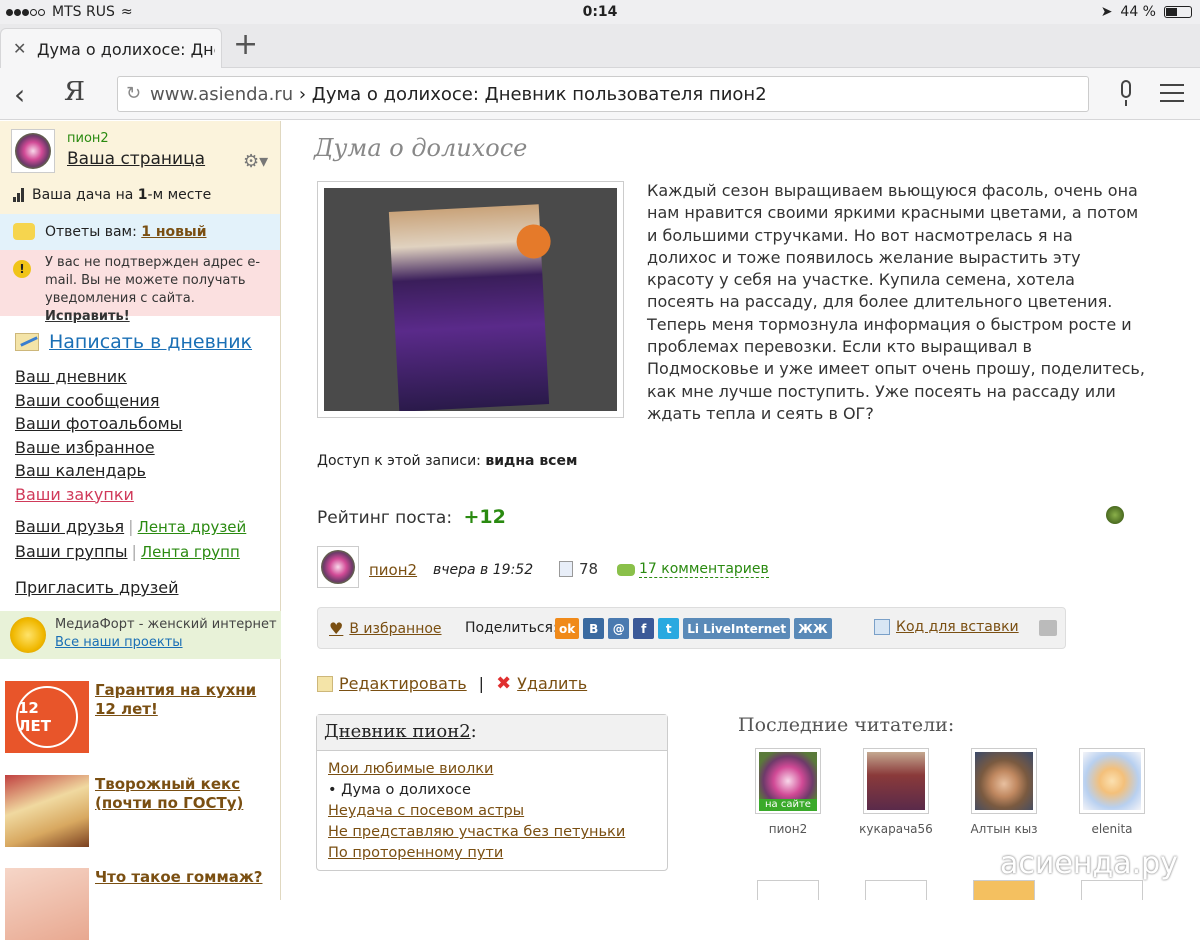 The width and height of the screenshot is (1200, 946). Describe the element at coordinates (1126, 94) in the screenshot. I see `microphone-icon` at that location.